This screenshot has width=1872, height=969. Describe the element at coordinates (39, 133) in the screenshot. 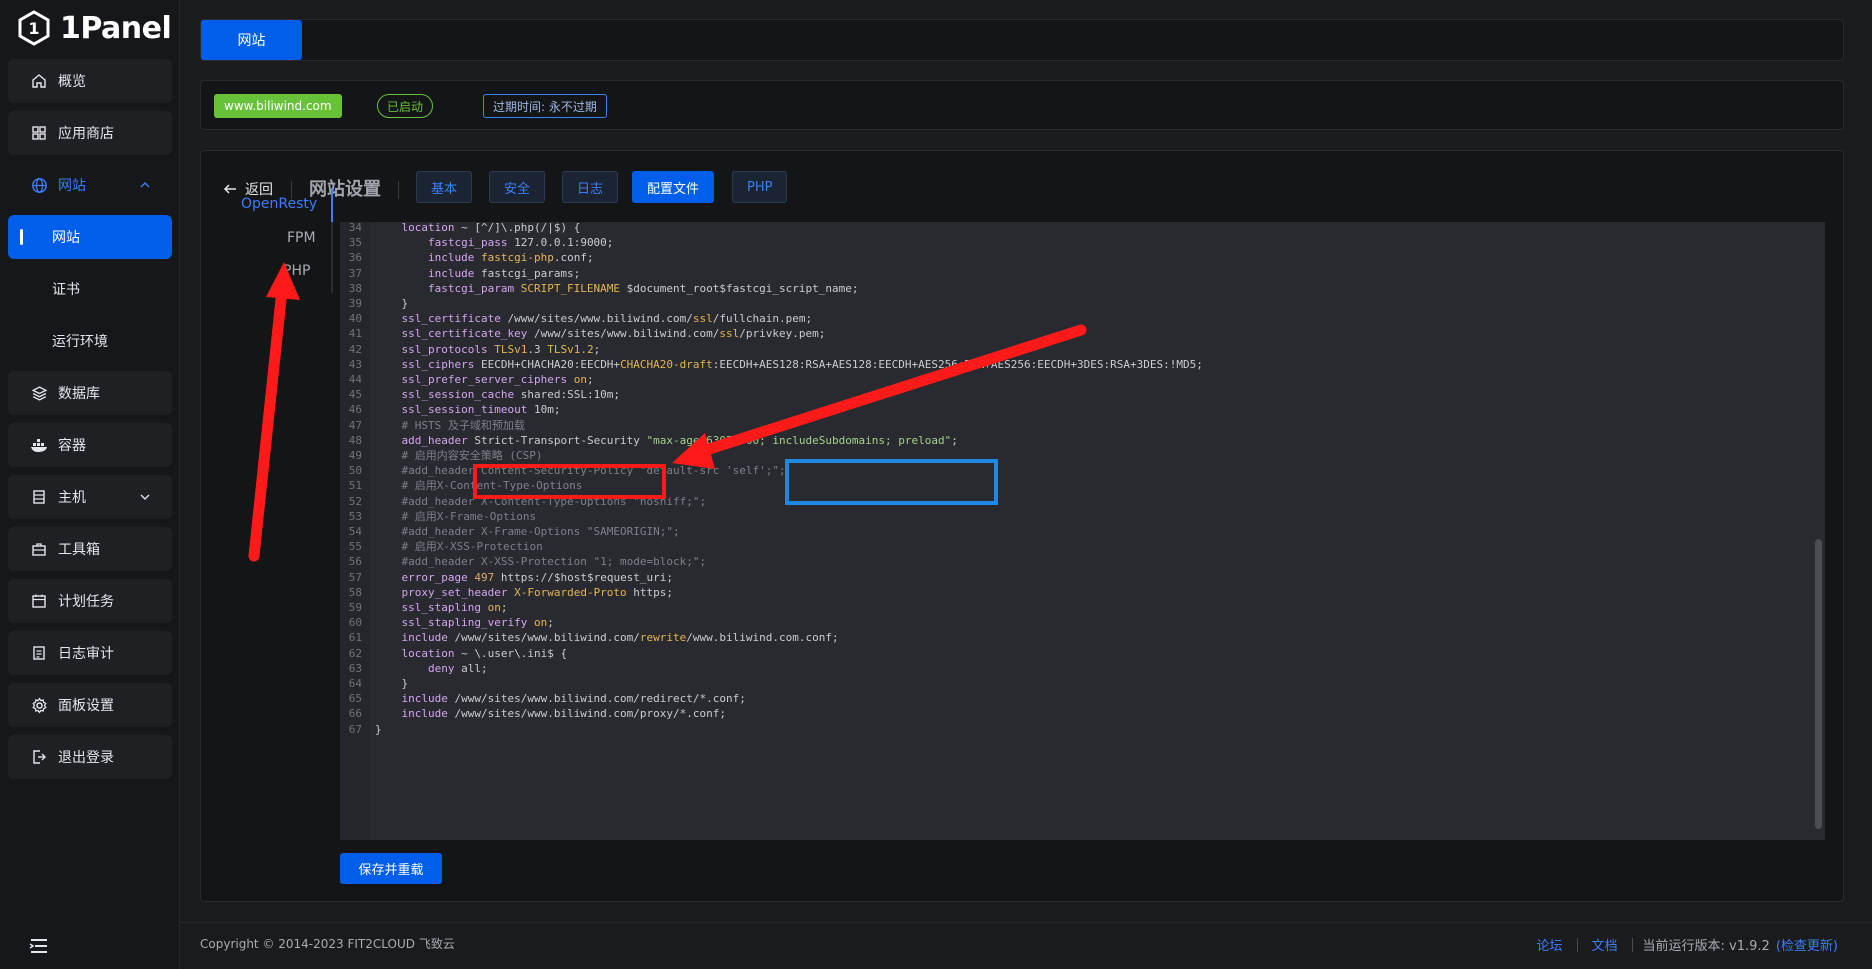

I see `grid-icon` at that location.